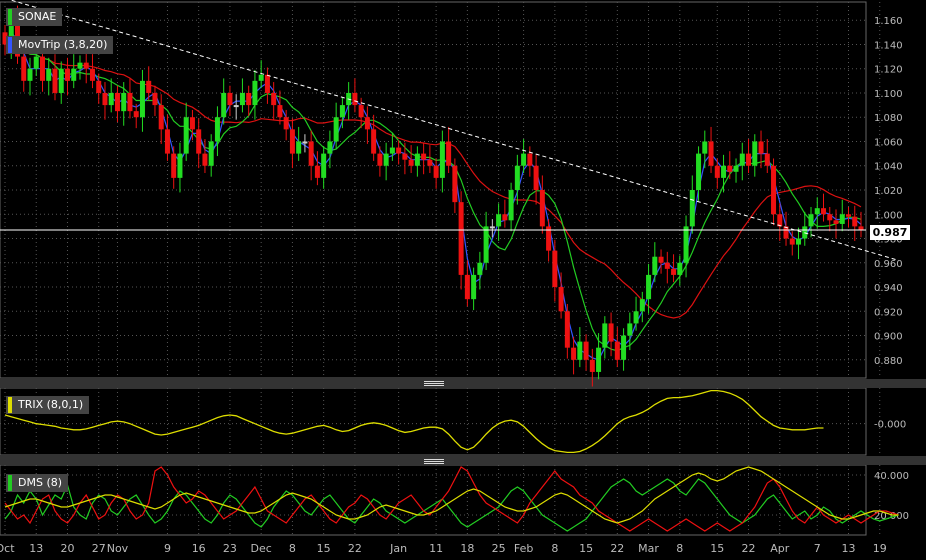  I want to click on x-tick-label: Oct, so click(7, 548).